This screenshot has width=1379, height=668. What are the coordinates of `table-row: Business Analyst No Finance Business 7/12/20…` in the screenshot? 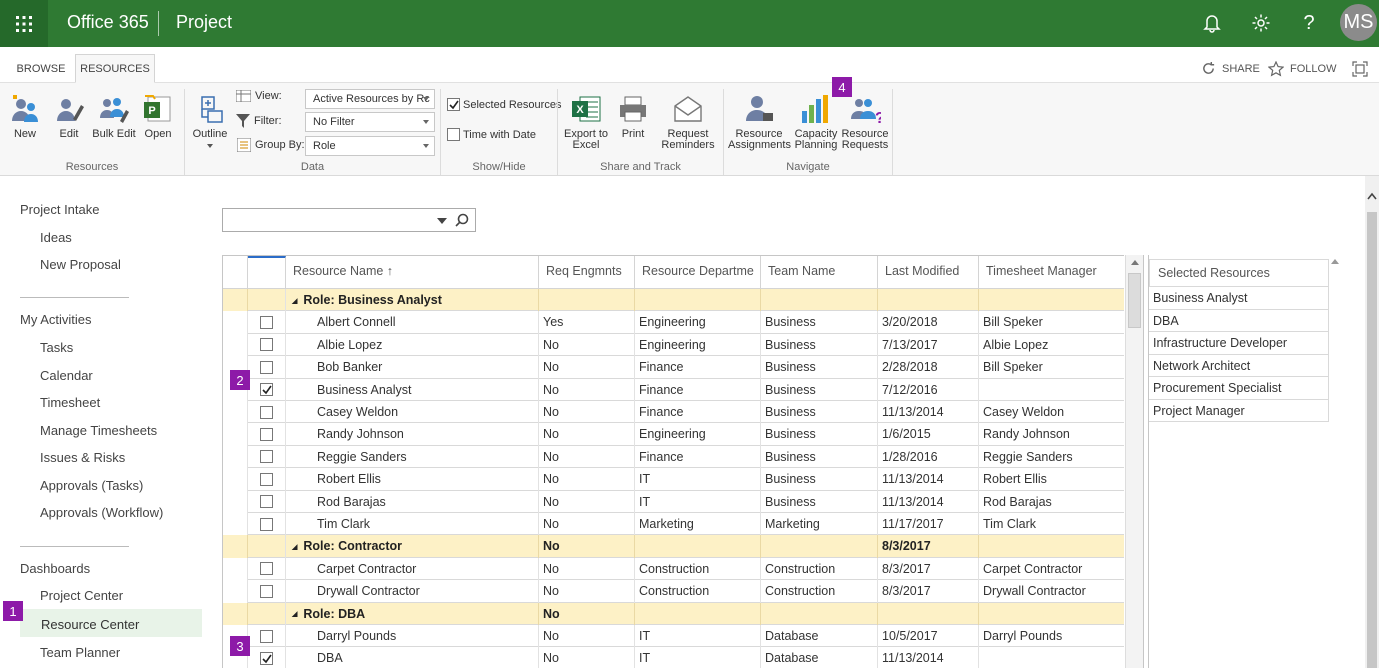 It's located at (673, 389).